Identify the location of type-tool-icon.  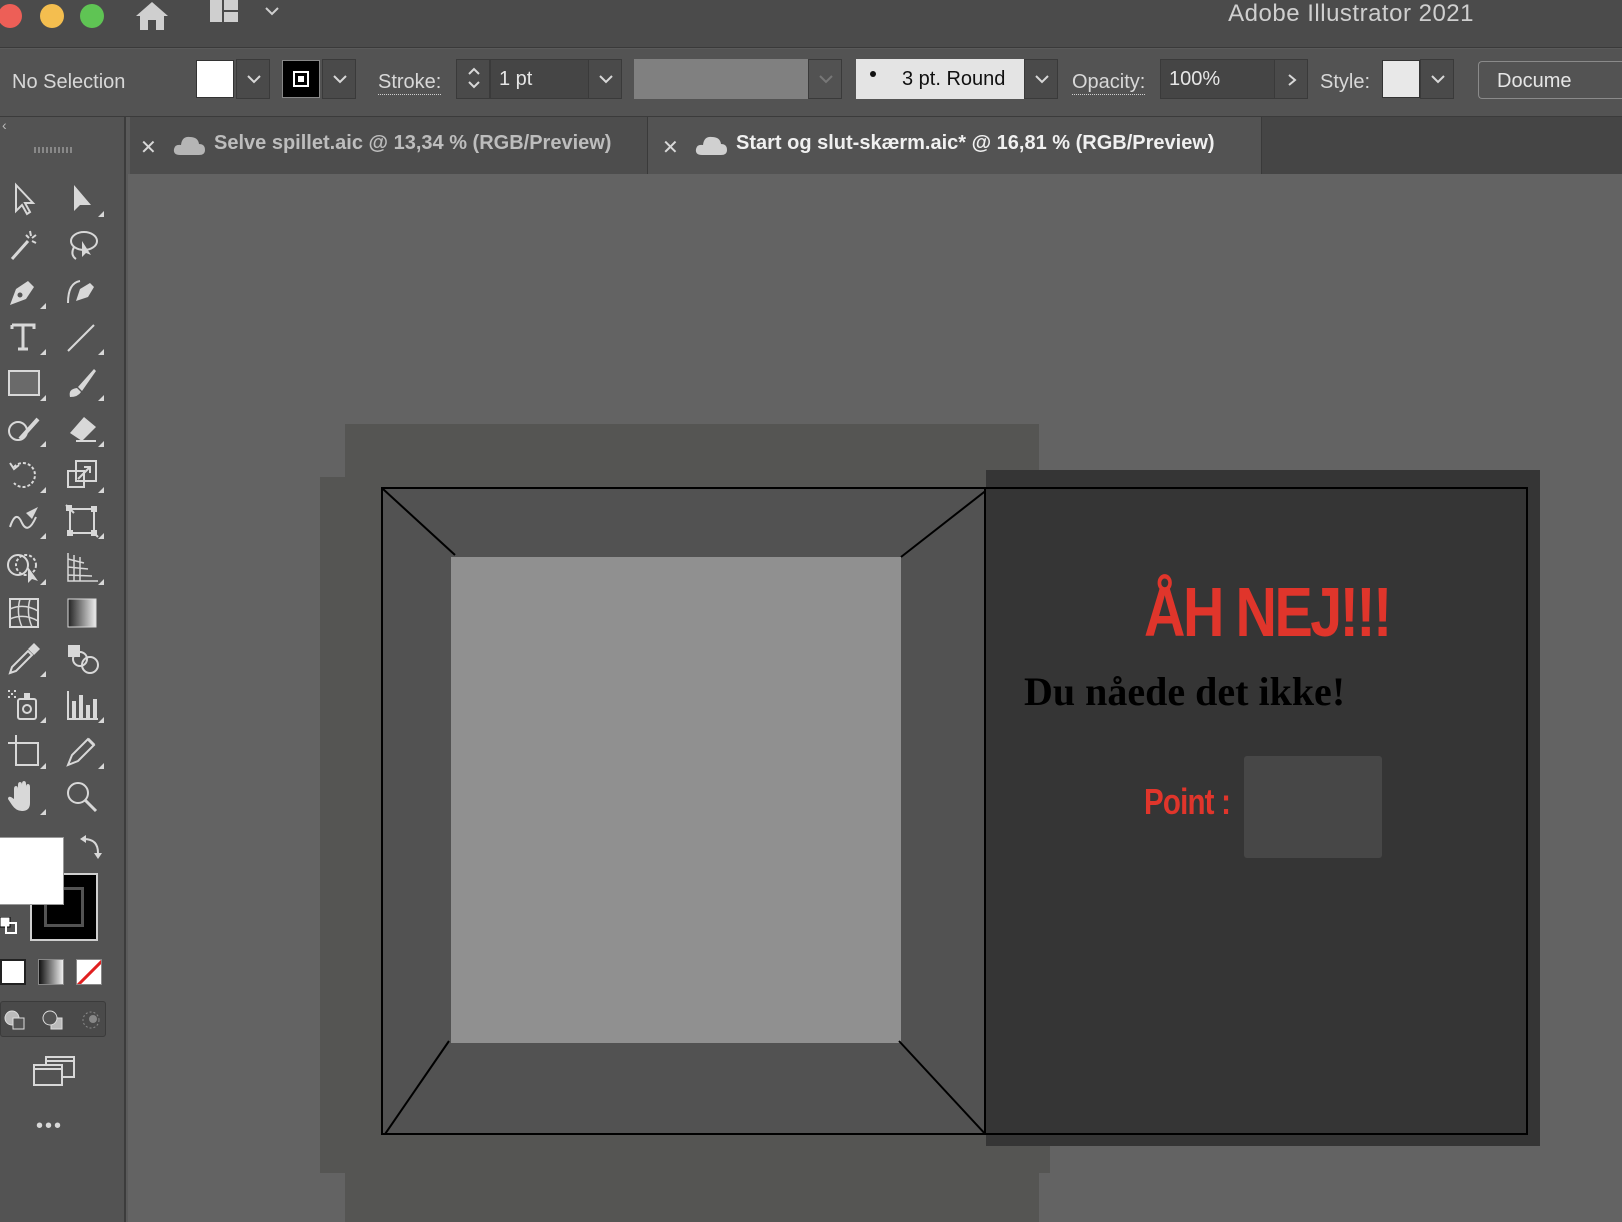
(25, 337).